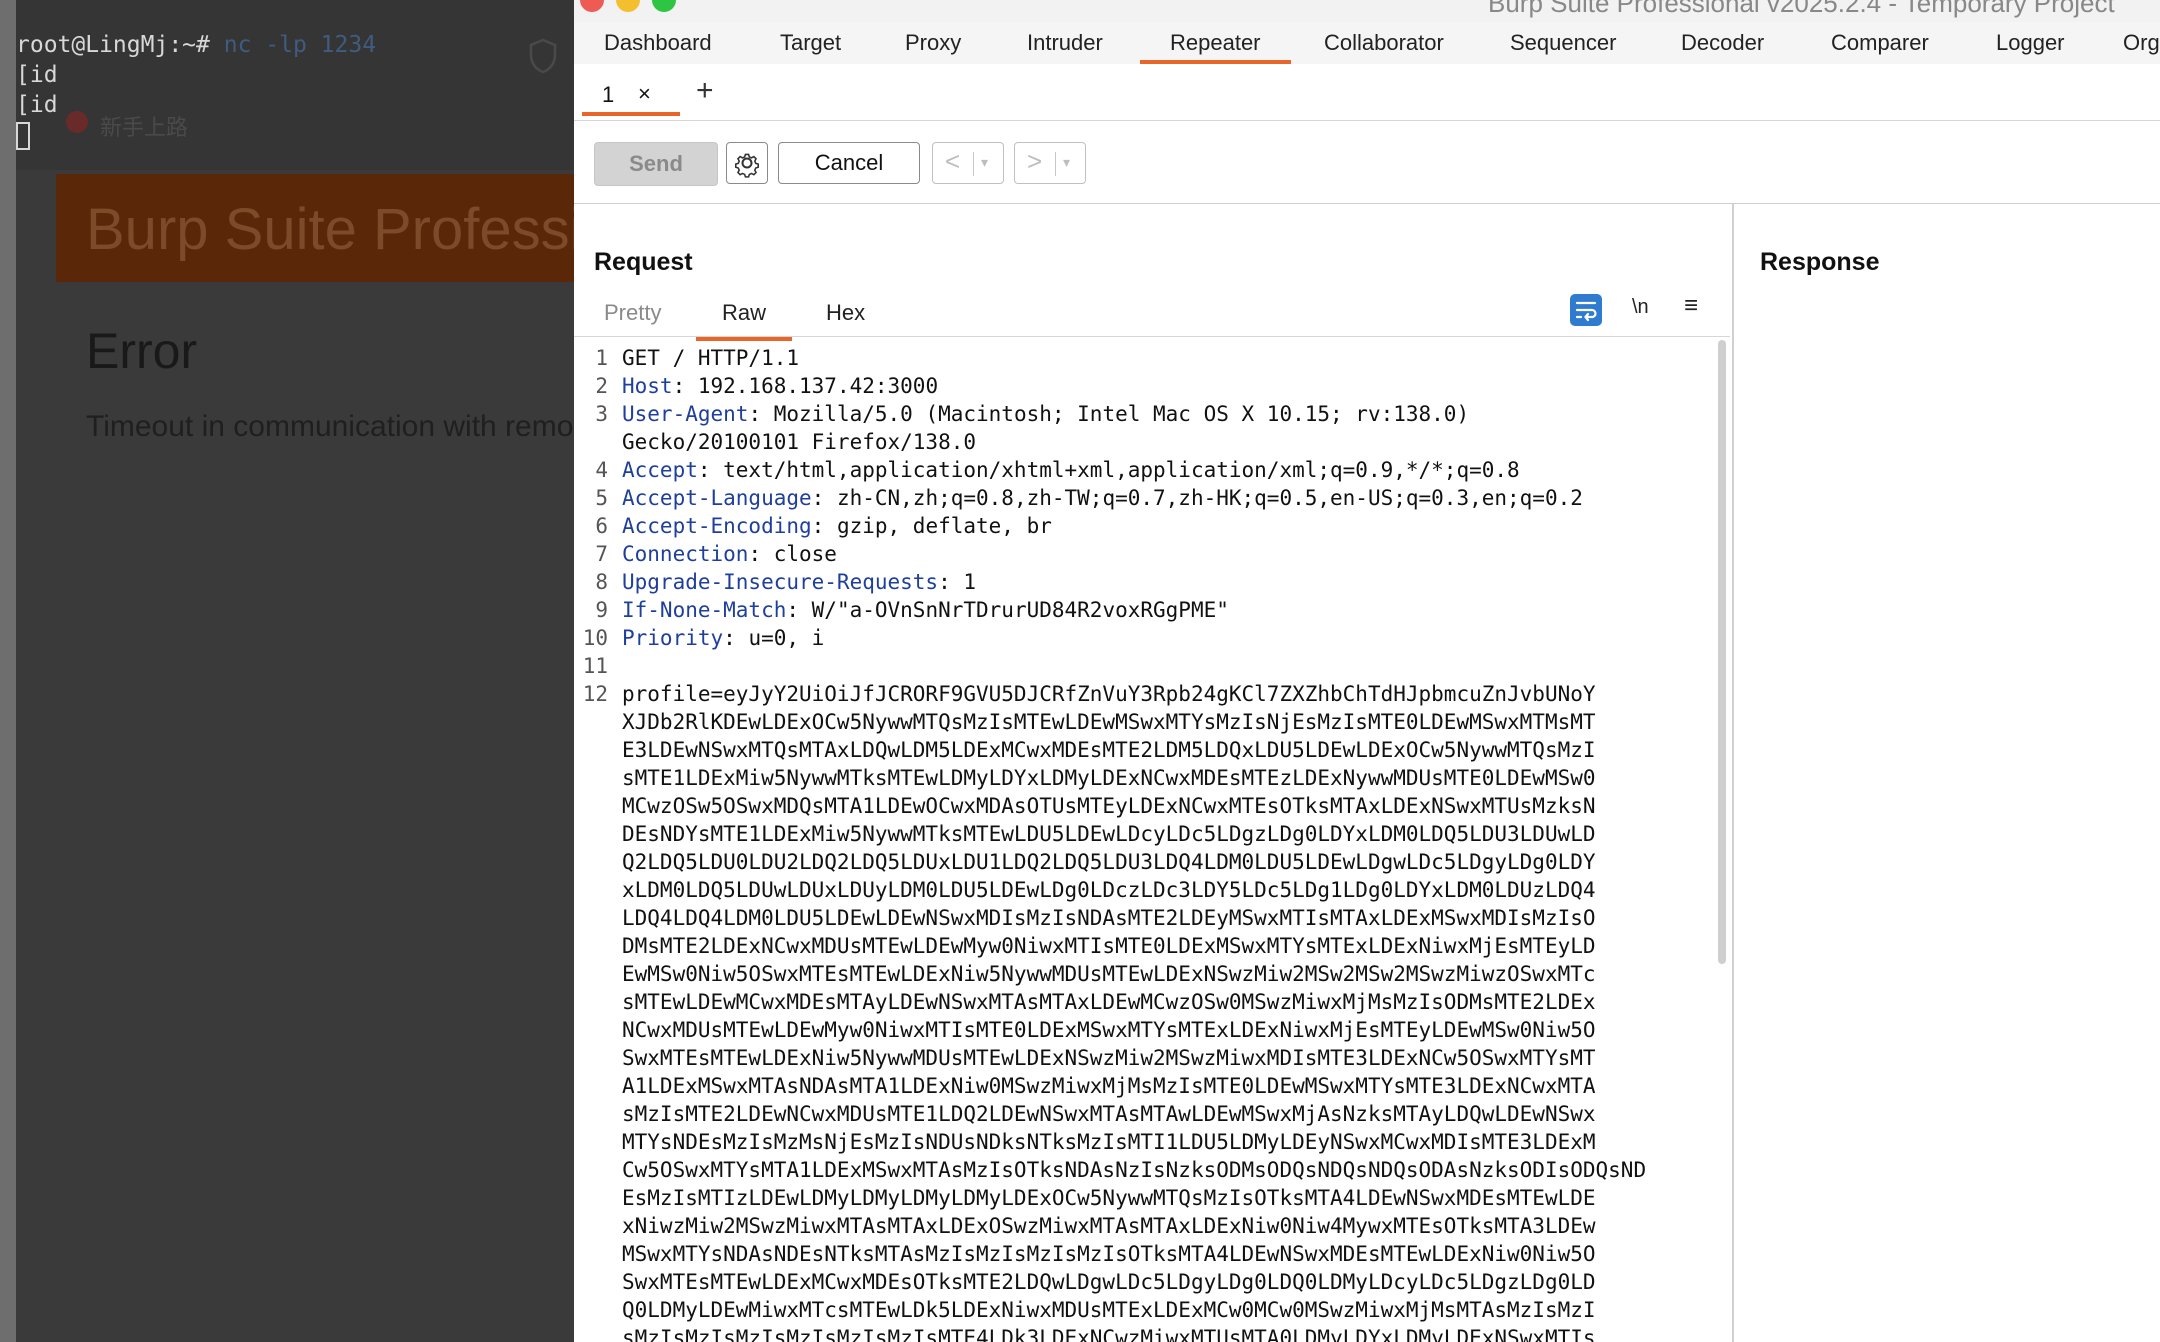 The width and height of the screenshot is (2160, 1342). I want to click on line-number: 9, so click(601, 610).